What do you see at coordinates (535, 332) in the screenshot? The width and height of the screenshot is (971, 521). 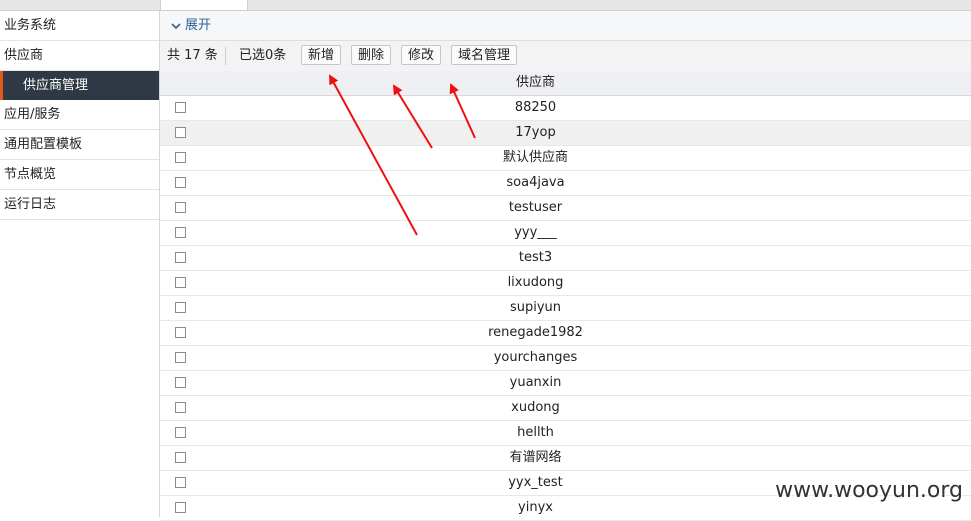 I see `supplier-name: renegade1982` at bounding box center [535, 332].